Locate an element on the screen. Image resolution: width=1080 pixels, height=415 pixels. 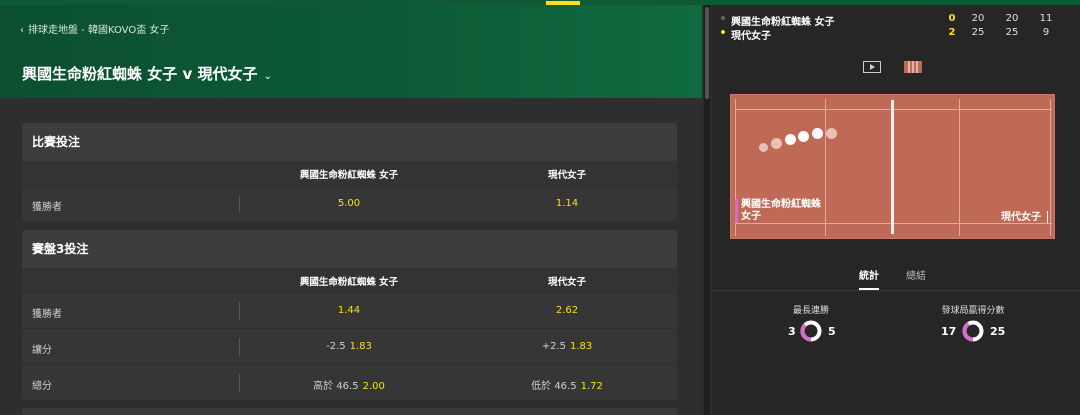
handicap-value: 高於 46.5 is located at coordinates (336, 386).